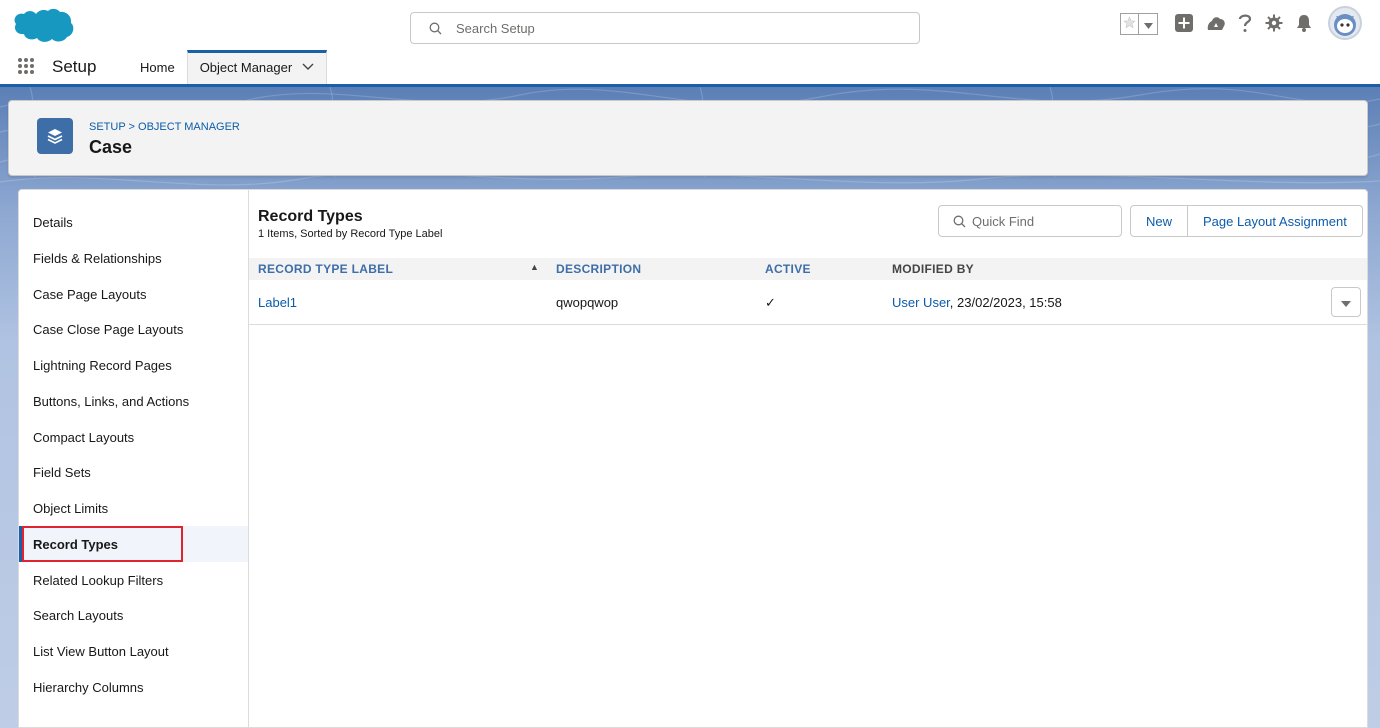 The image size is (1380, 728). I want to click on stack-icon, so click(55, 136).